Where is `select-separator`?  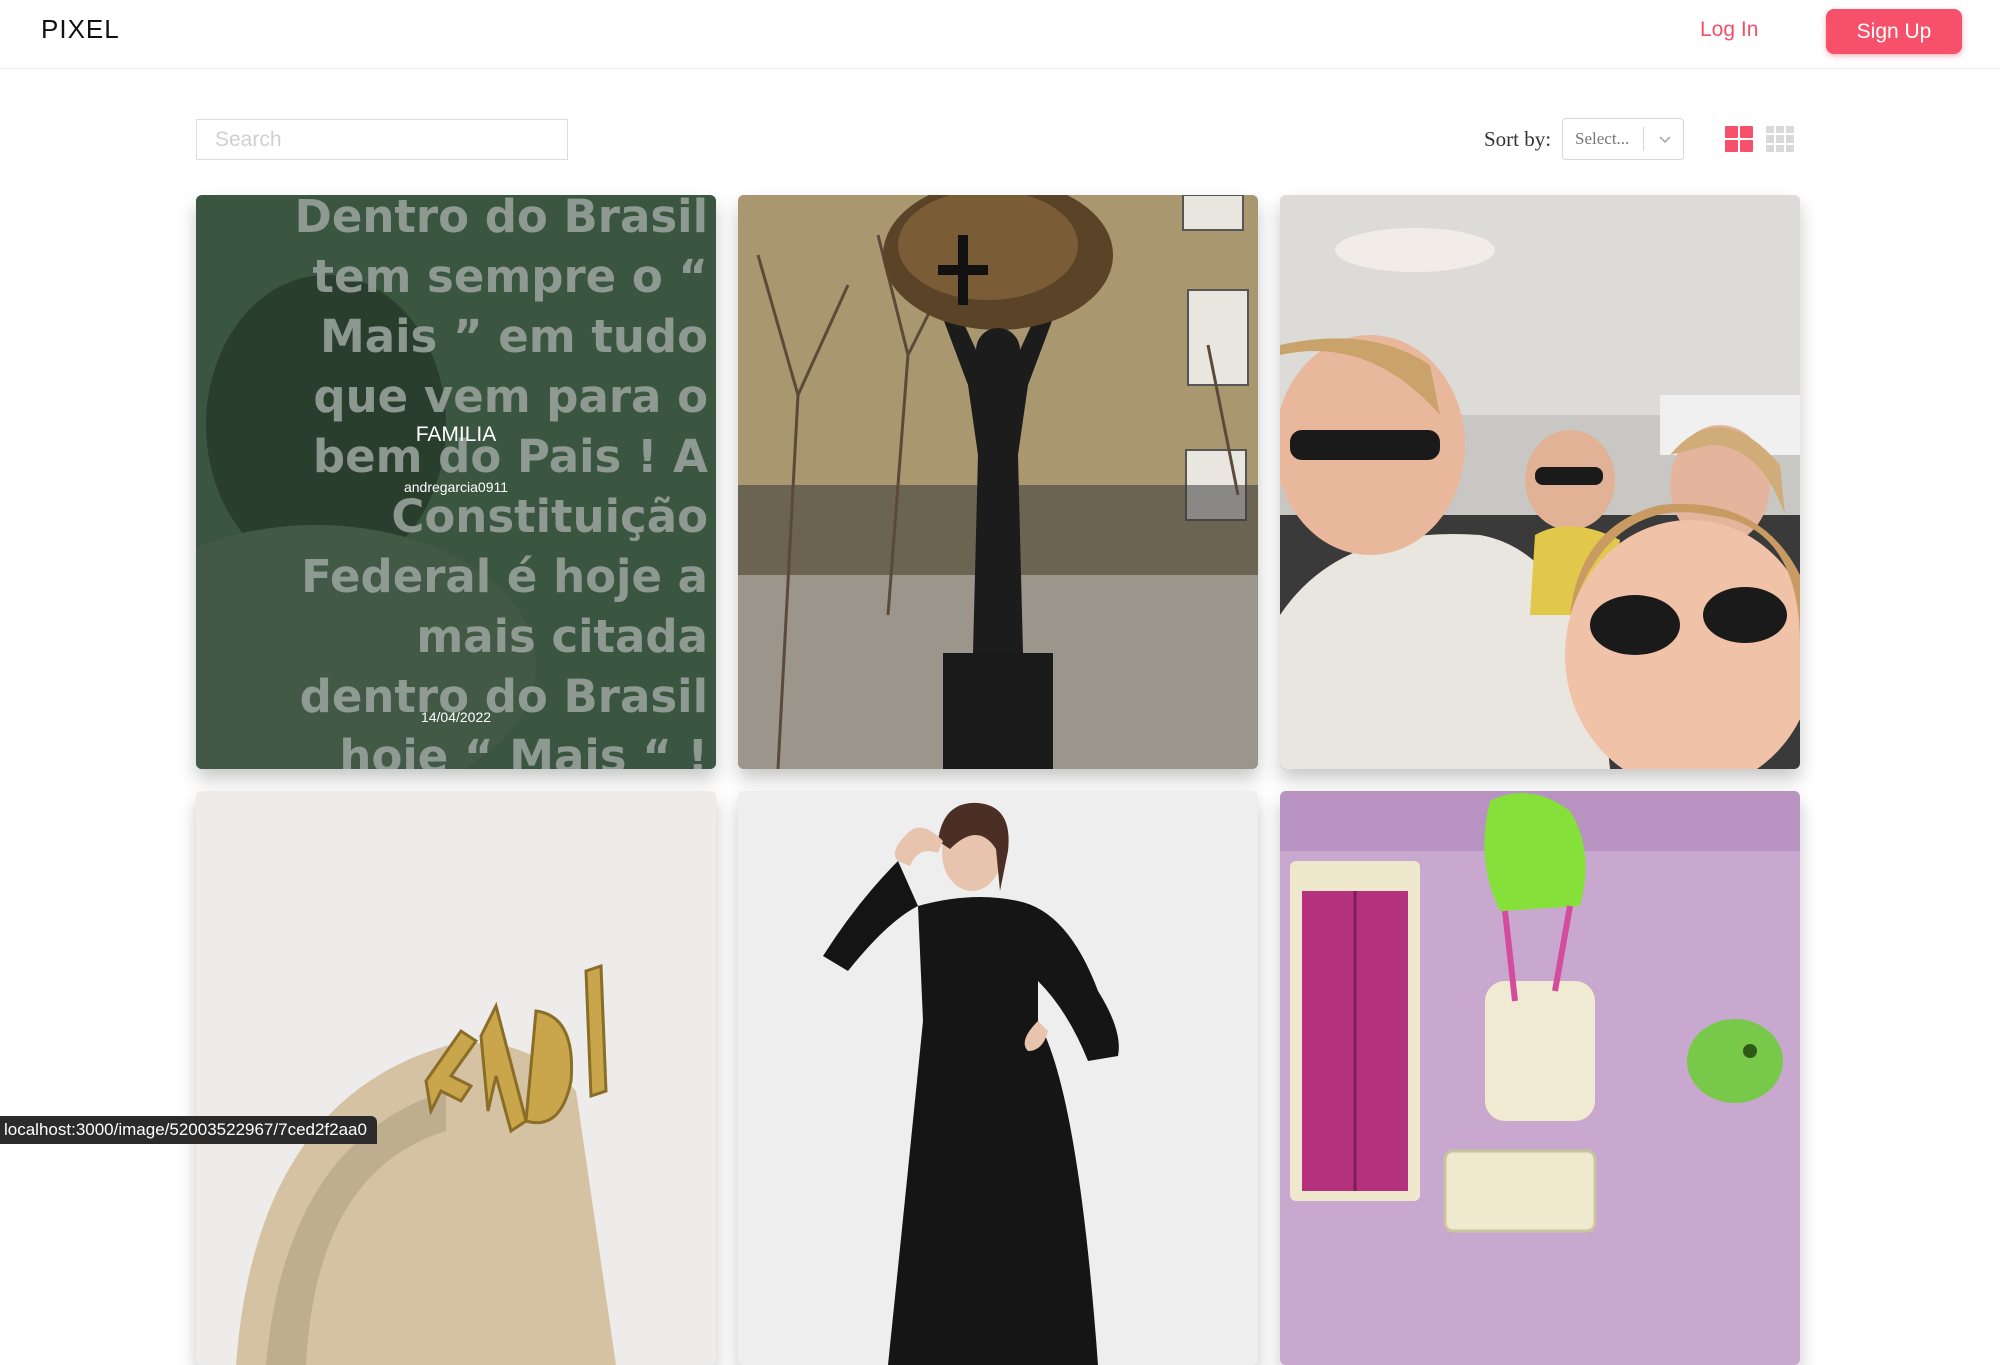
select-separator is located at coordinates (1643, 139).